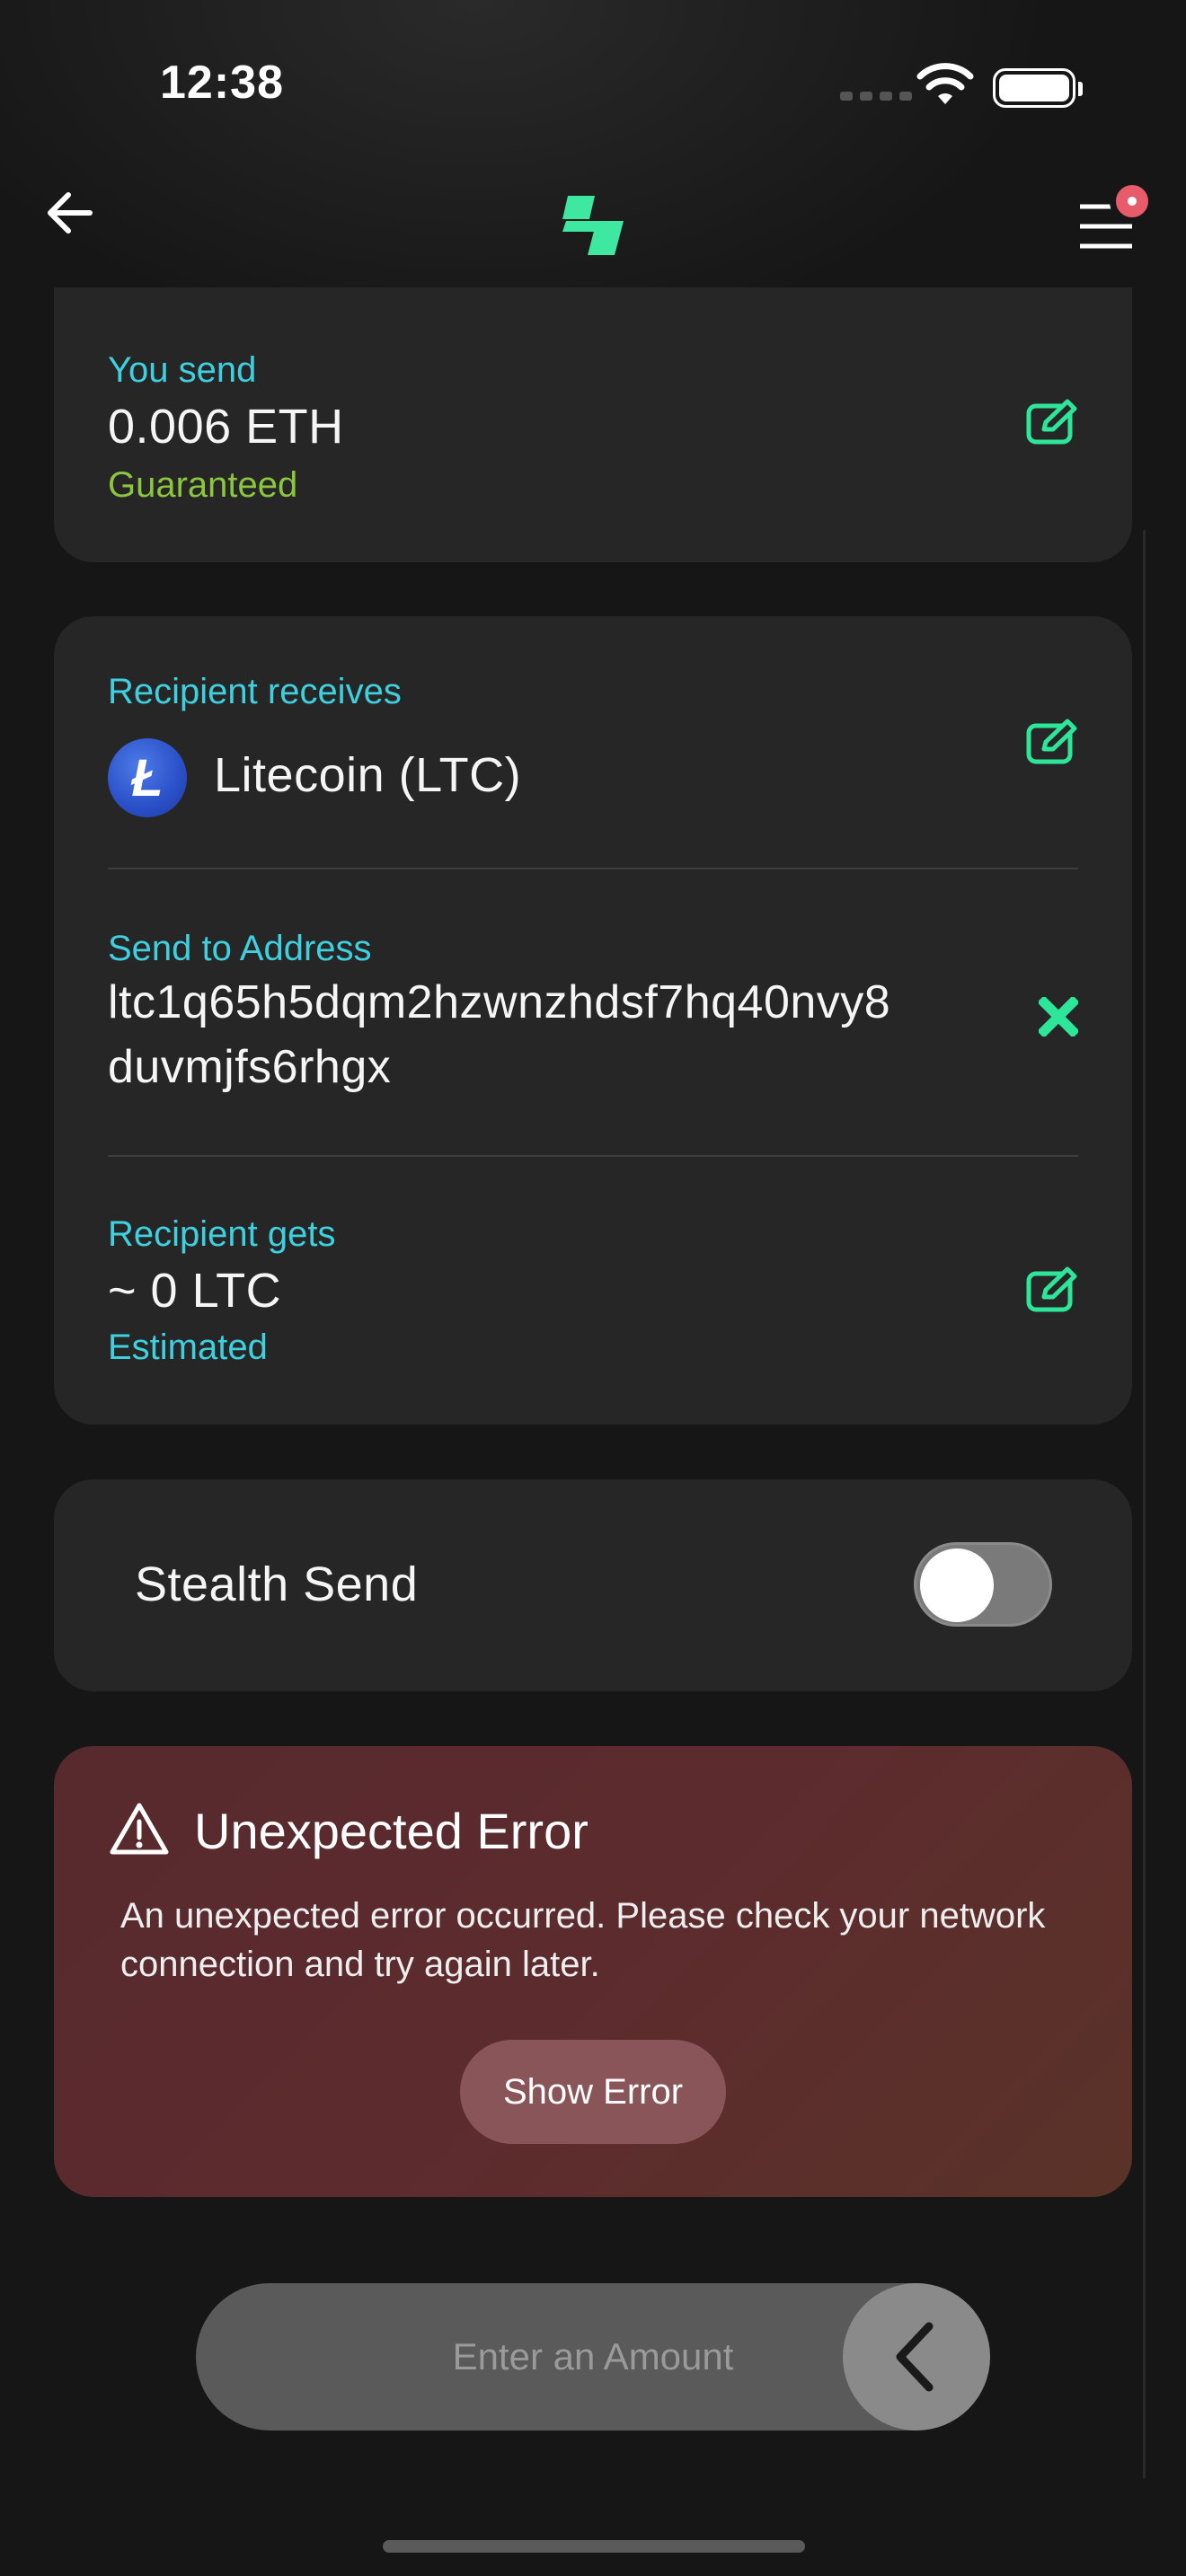 This screenshot has height=2576, width=1186. I want to click on status-bar: 12:38, so click(593, 85).